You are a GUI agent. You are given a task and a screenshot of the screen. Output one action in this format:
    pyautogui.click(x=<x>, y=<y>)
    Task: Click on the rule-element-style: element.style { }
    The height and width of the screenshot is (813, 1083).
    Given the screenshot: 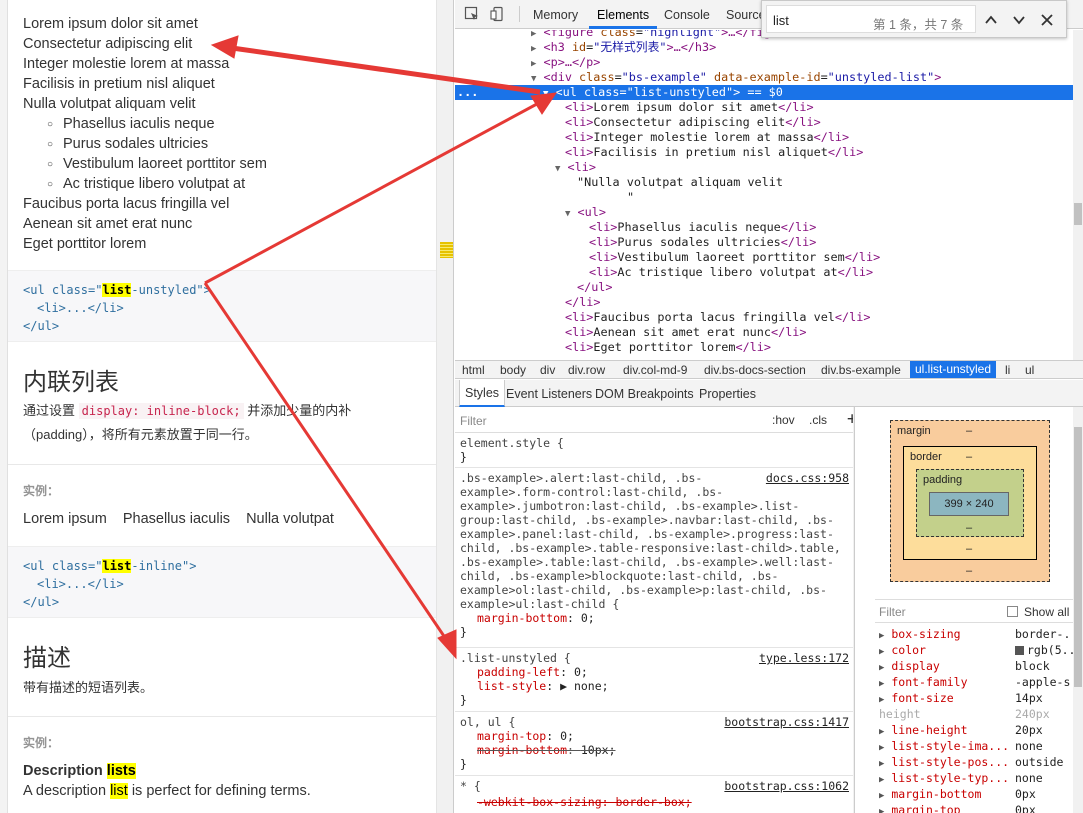 What is the action you would take?
    pyautogui.click(x=654, y=450)
    